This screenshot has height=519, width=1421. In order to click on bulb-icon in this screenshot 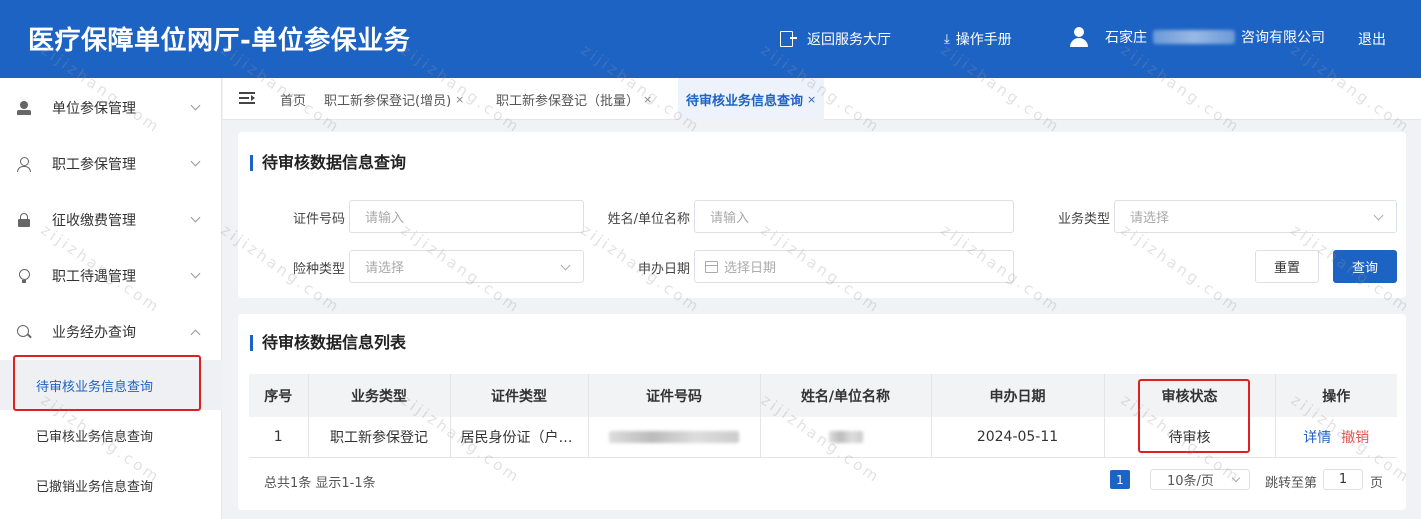, I will do `click(24, 276)`.